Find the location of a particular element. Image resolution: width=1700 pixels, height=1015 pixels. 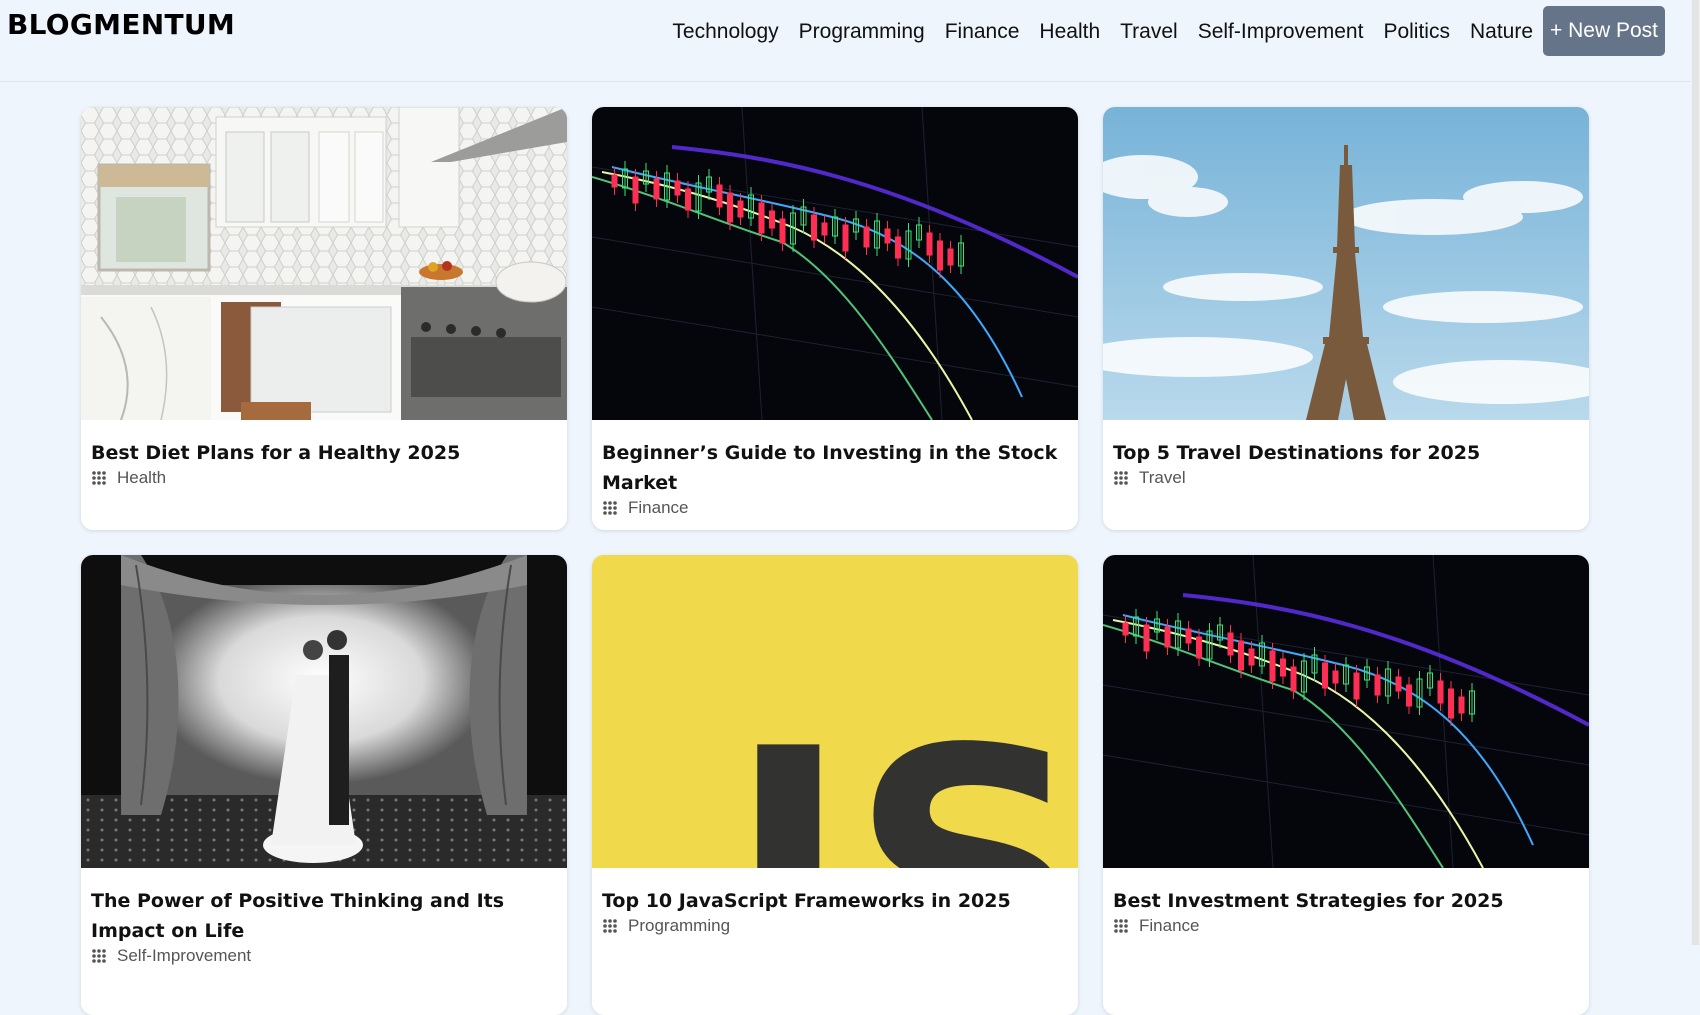

scrollbar-thumb is located at coordinates (1695, 472).